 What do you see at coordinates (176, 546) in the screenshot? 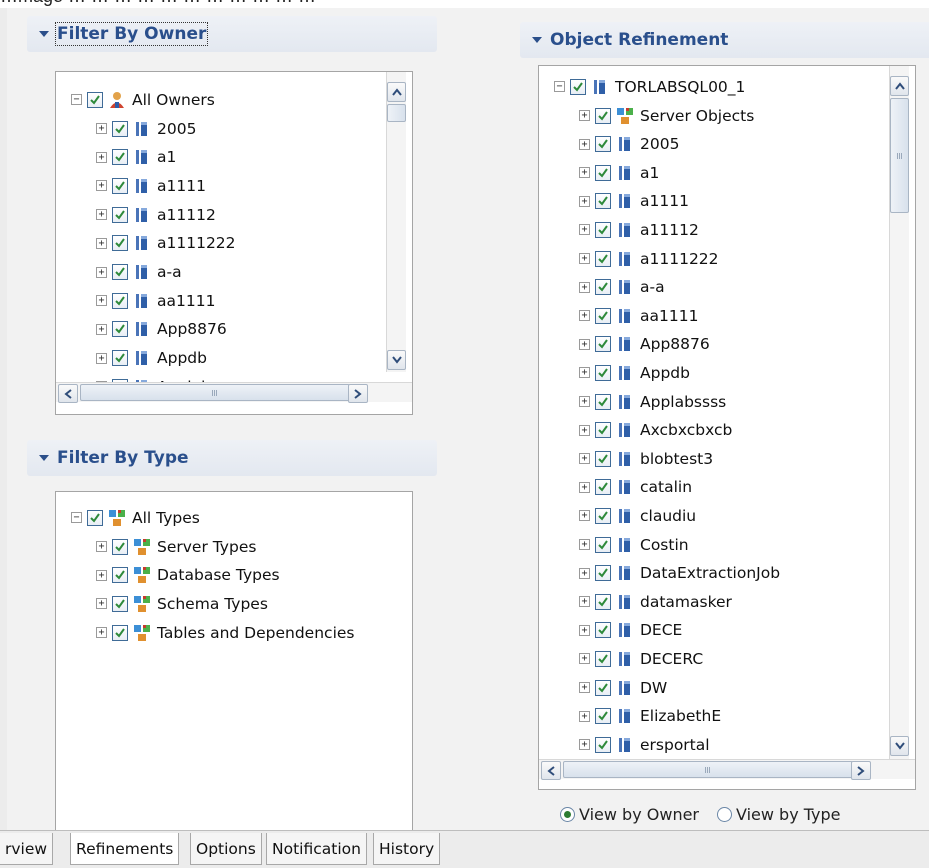
I see `tree-node: + Server Types` at bounding box center [176, 546].